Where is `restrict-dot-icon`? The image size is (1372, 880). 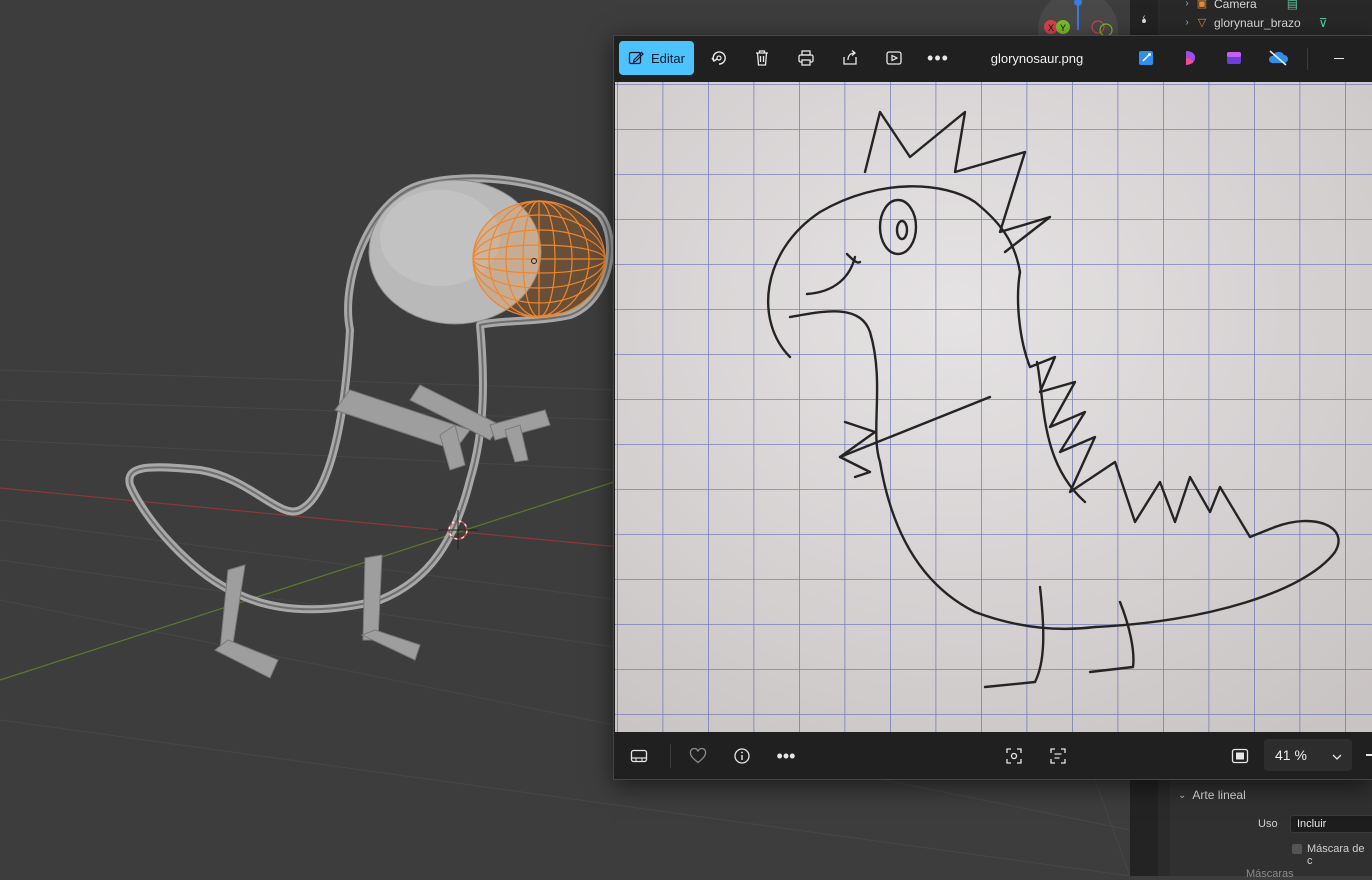 restrict-dot-icon is located at coordinates (1144, 21).